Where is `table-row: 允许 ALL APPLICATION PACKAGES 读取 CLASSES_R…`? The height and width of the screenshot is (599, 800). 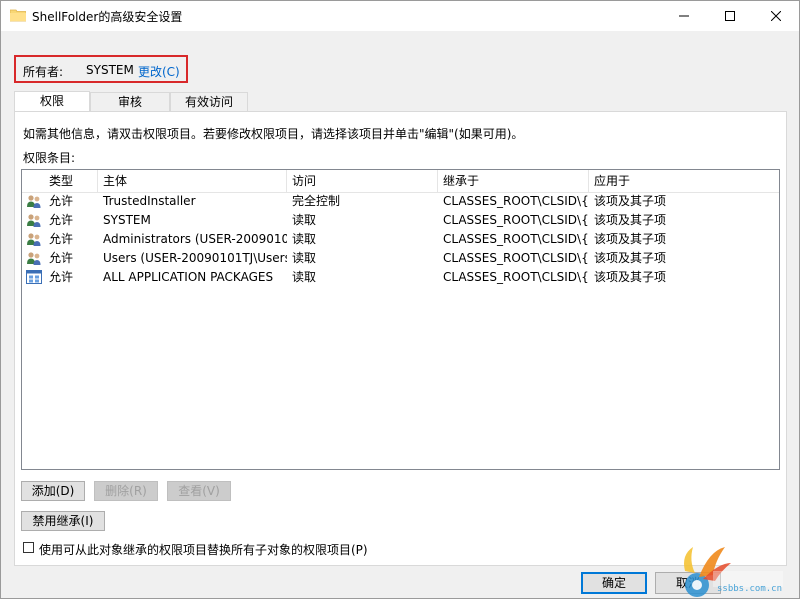 table-row: 允许 ALL APPLICATION PACKAGES 读取 CLASSES_R… is located at coordinates (400, 277).